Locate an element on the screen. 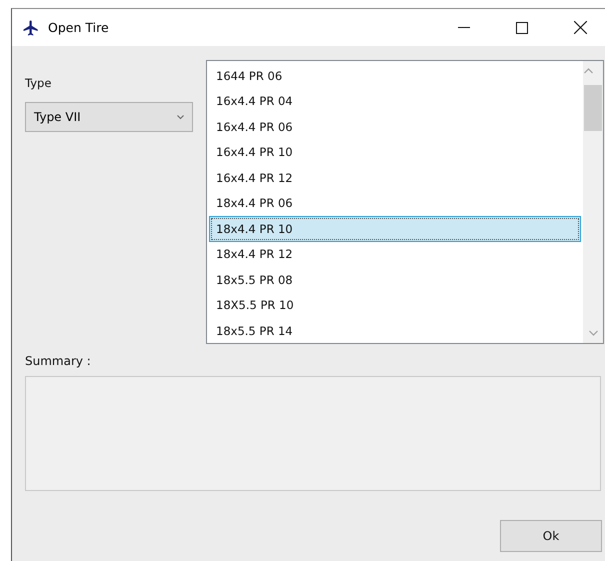  window-title: Open Tire is located at coordinates (79, 27).